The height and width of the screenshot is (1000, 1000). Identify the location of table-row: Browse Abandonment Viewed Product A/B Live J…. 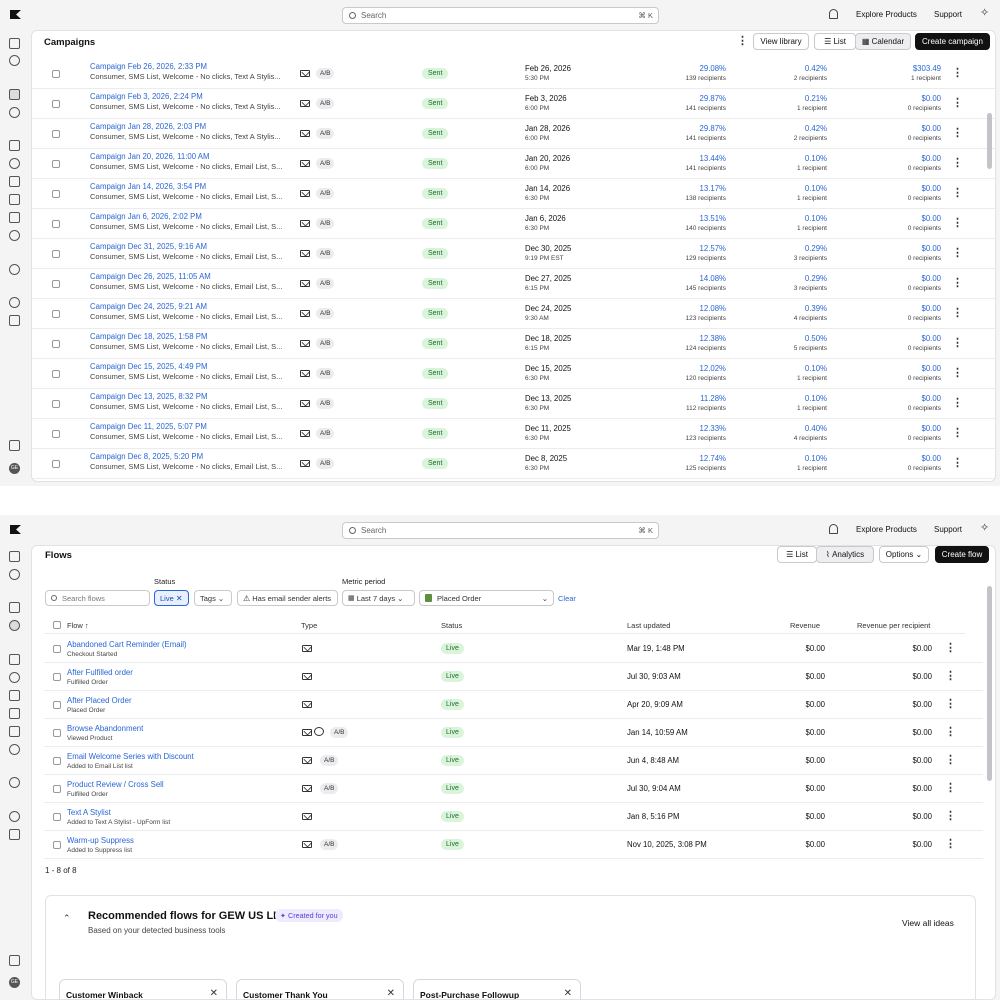
(513, 733).